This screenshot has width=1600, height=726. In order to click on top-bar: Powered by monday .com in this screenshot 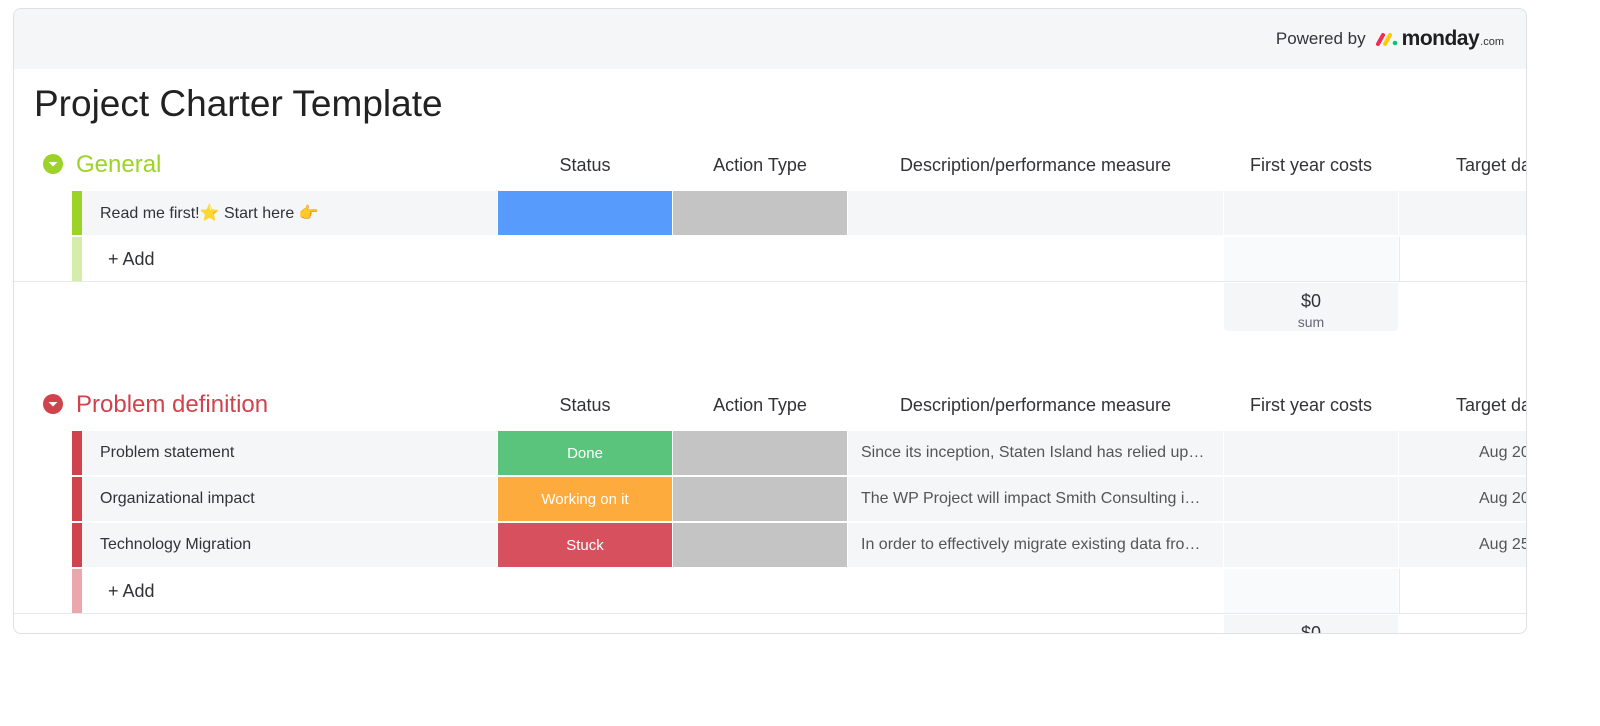, I will do `click(770, 39)`.